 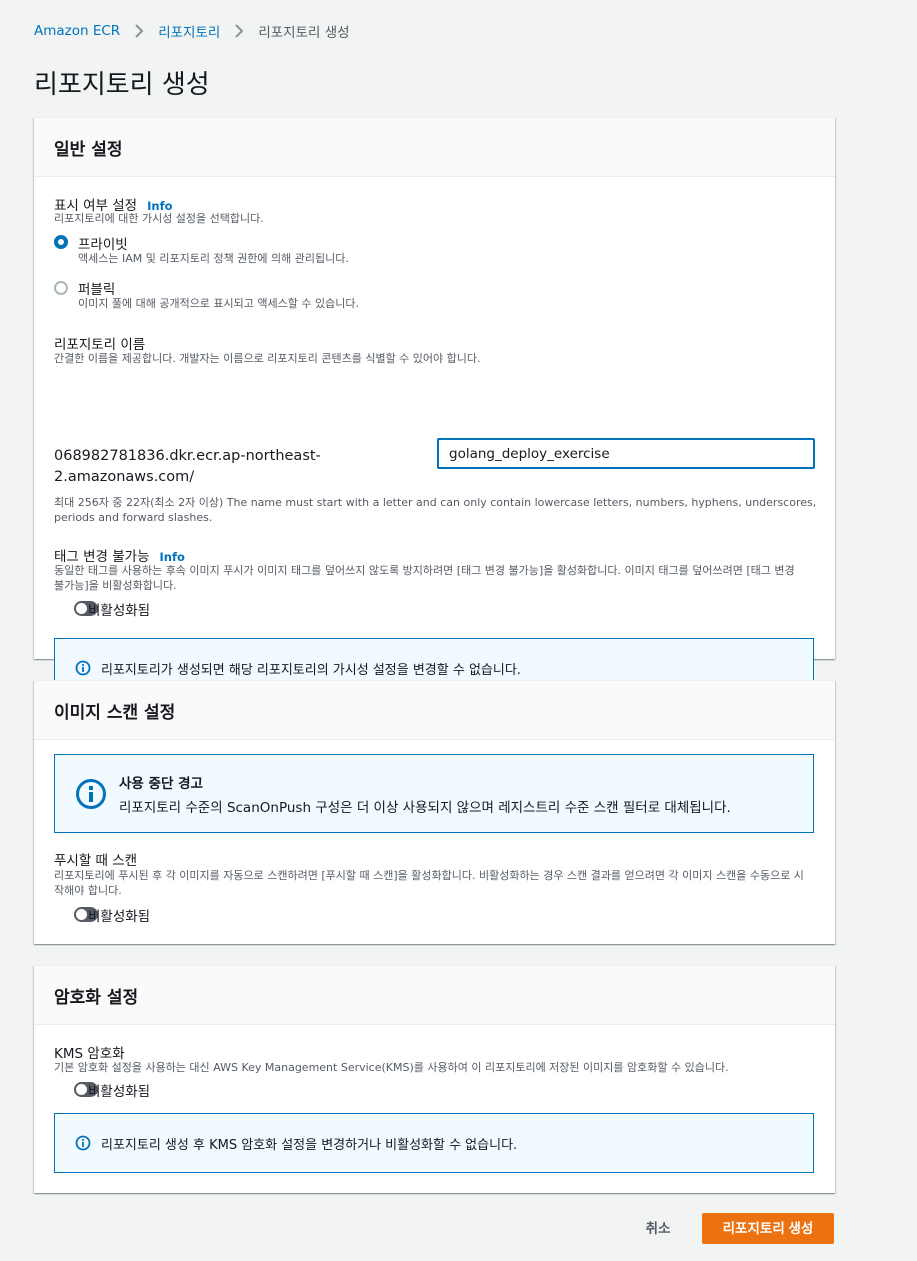 What do you see at coordinates (115, 712) in the screenshot?
I see `image-scan-title: 이미지 스캔 설정` at bounding box center [115, 712].